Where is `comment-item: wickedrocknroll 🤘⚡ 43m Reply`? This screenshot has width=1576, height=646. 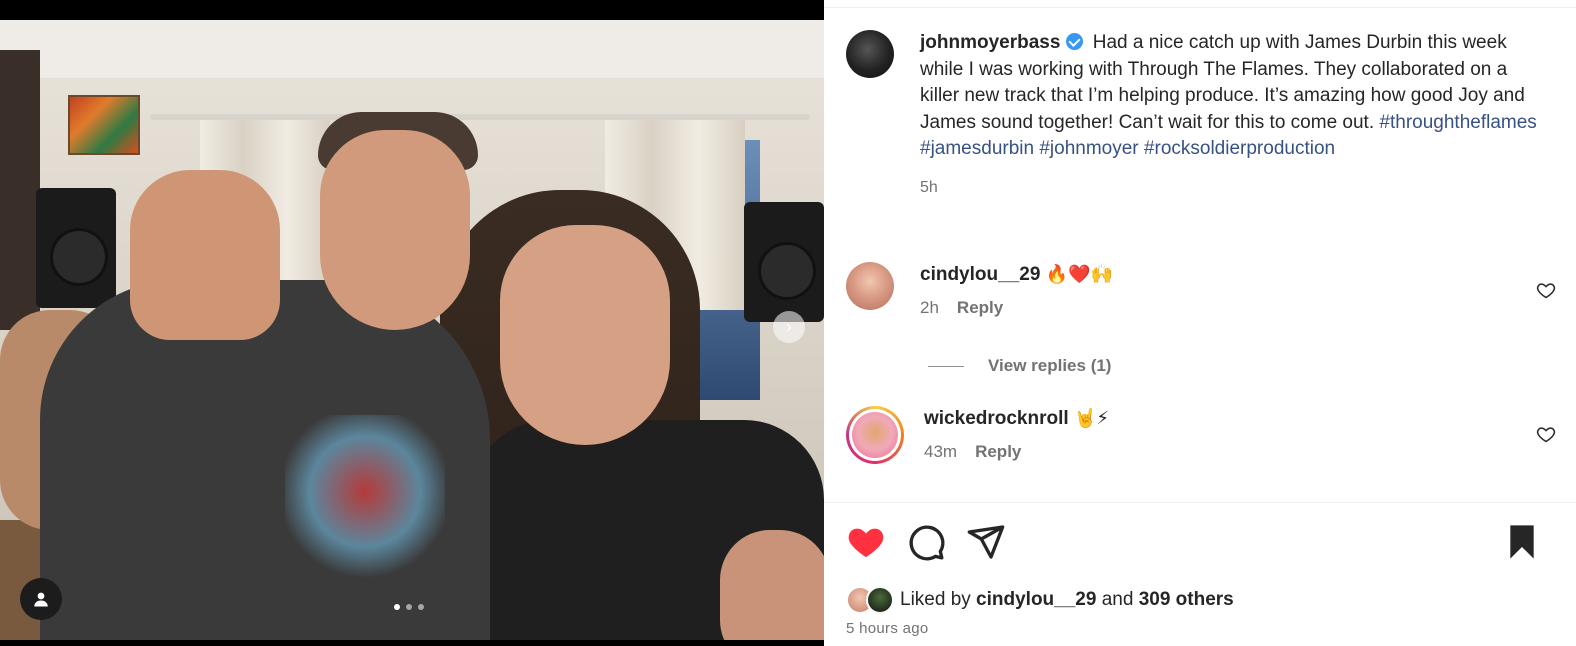 comment-item: wickedrocknroll 🤘⚡ 43m Reply is located at coordinates (1201, 435).